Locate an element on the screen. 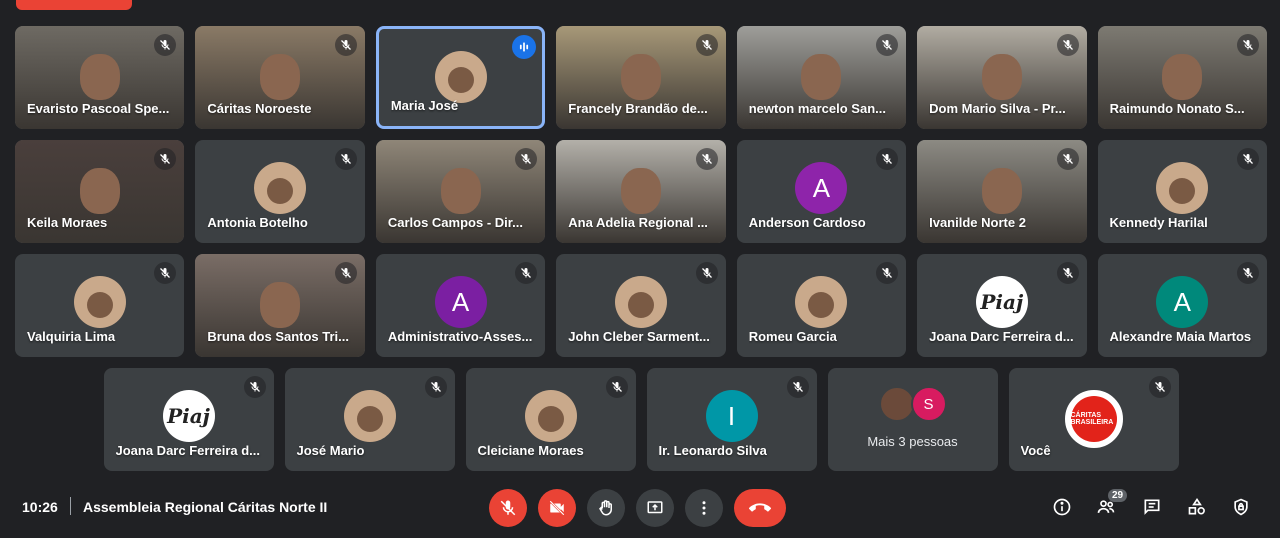 This screenshot has height=538, width=1280. hang-up-button is located at coordinates (760, 508).